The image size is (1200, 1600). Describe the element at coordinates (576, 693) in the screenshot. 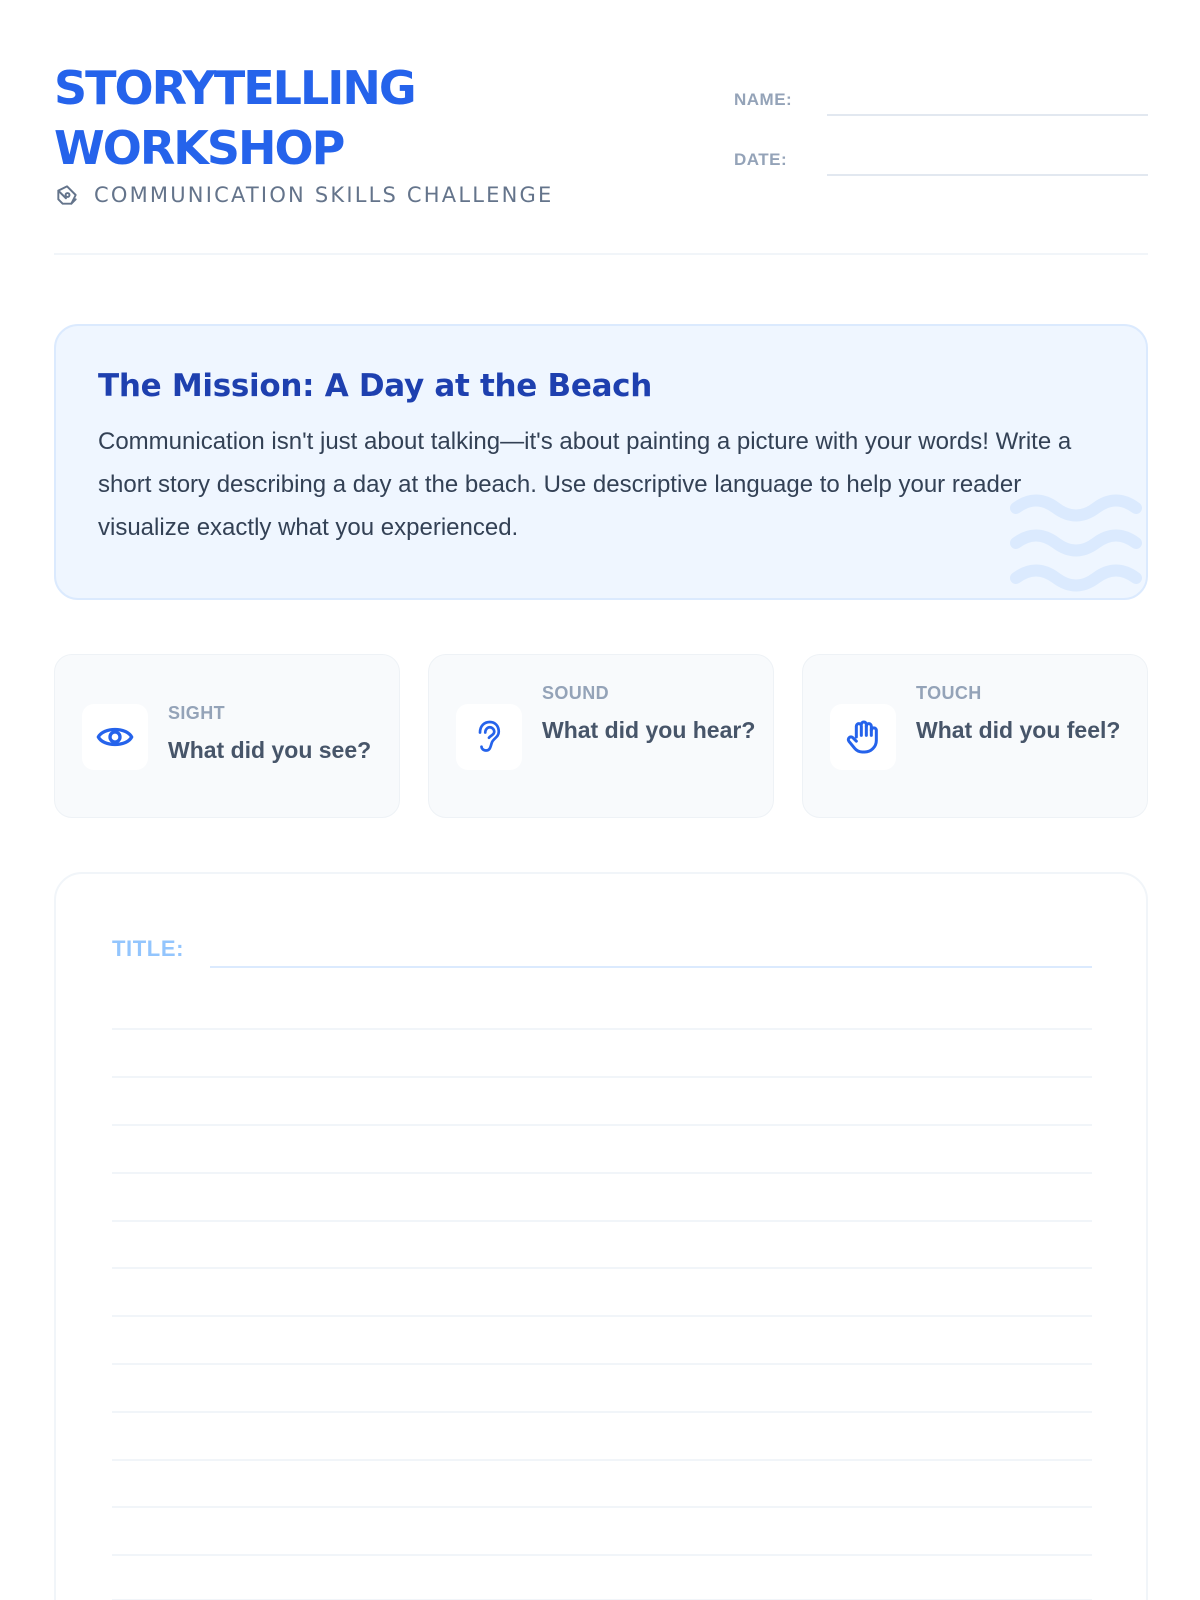

I see `sense-label: SOUND` at that location.